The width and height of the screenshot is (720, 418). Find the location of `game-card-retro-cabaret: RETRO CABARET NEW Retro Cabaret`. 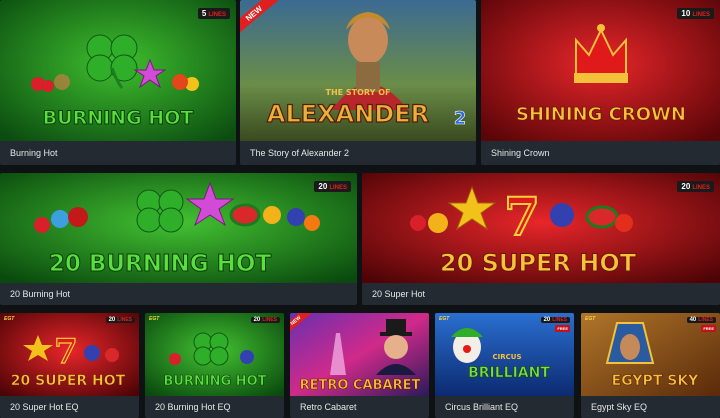

game-card-retro-cabaret: RETRO CABARET NEW Retro Cabaret is located at coordinates (359, 365).